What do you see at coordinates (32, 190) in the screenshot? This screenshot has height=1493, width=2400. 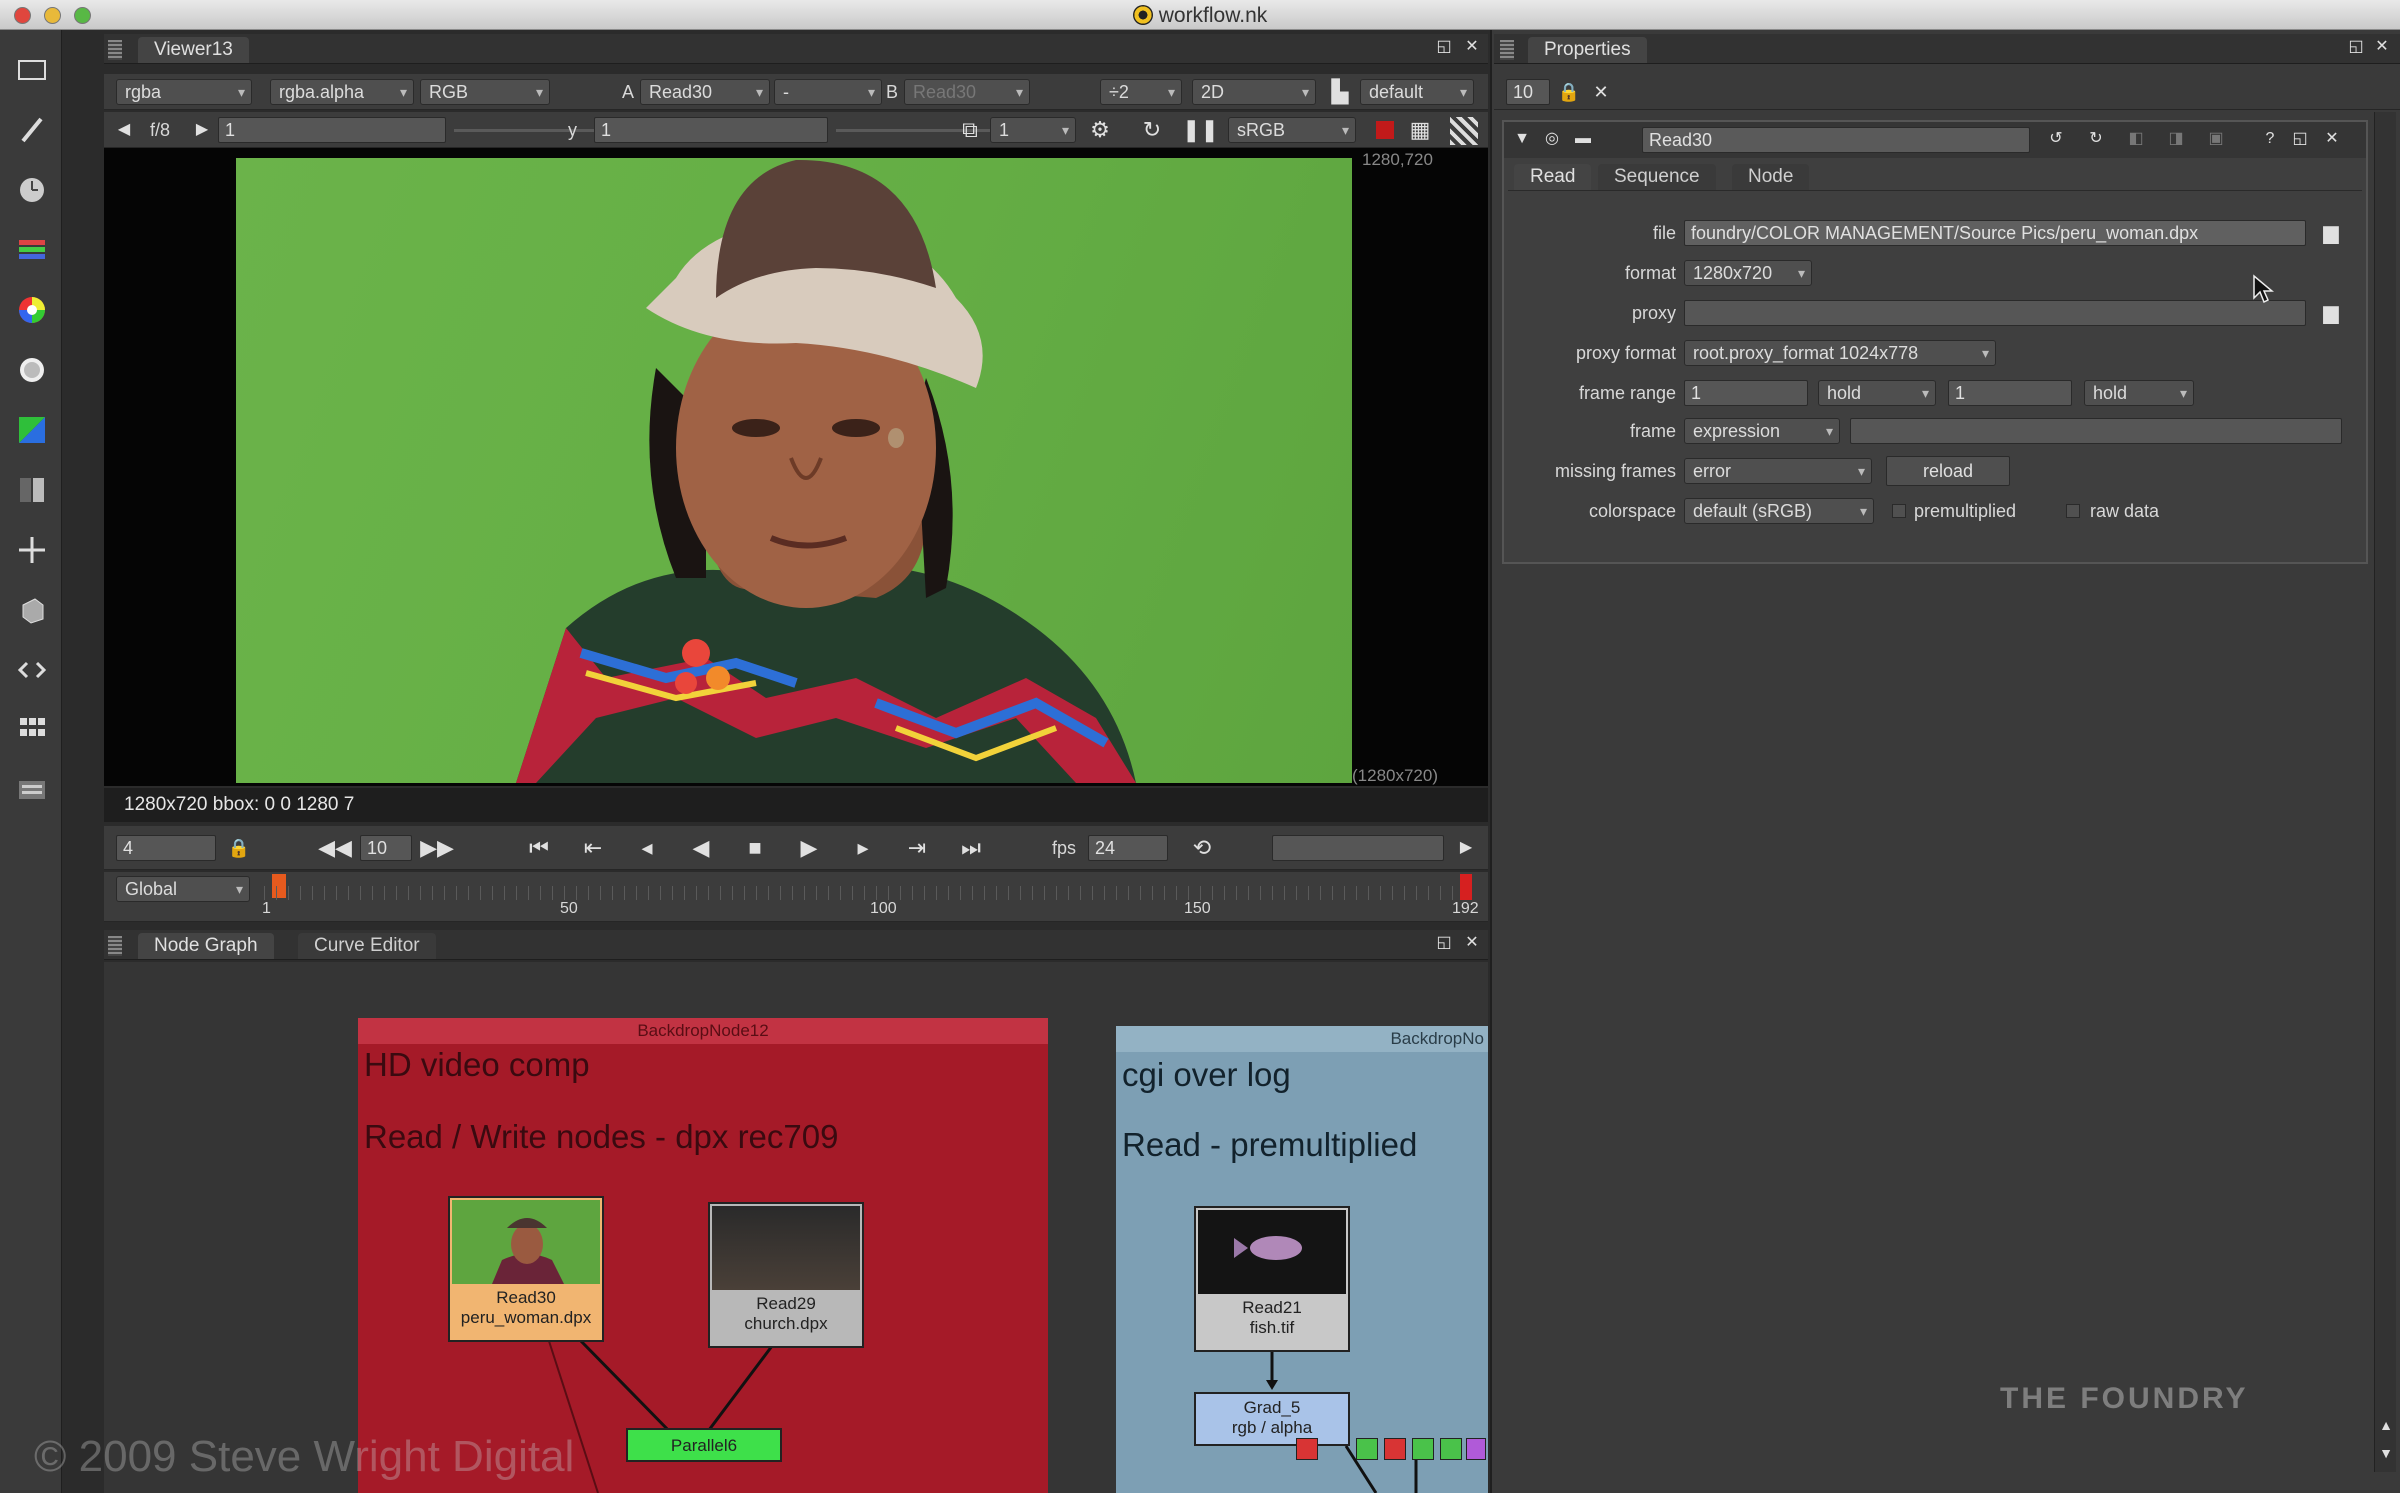 I see `clock-tool-icon` at bounding box center [32, 190].